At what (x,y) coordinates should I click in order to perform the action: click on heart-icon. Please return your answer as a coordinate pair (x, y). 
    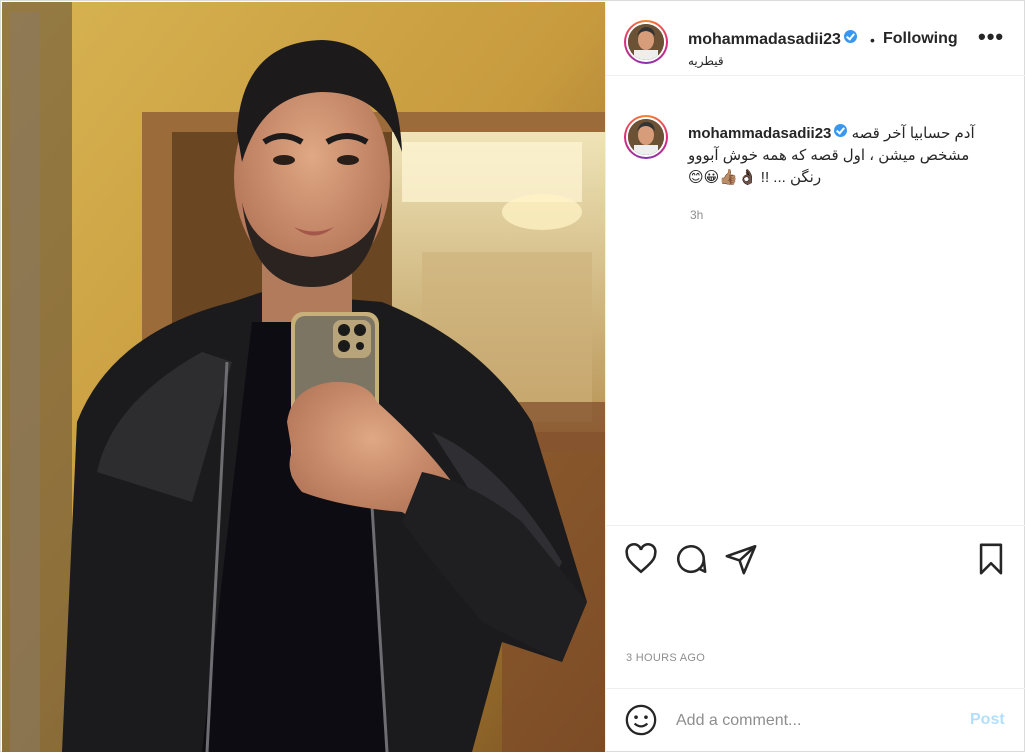
    Looking at the image, I should click on (641, 559).